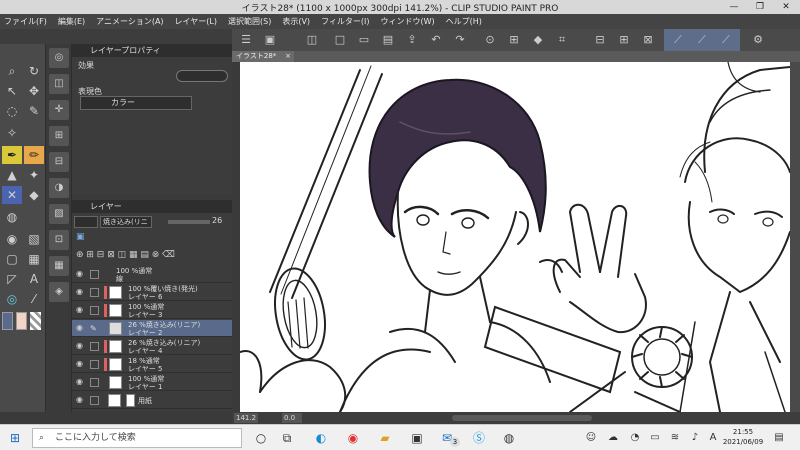  I want to click on minimize-button: —, so click(734, 7).